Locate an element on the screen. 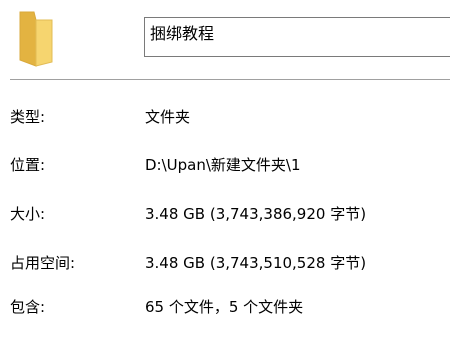  type-label: 类型: is located at coordinates (28, 117).